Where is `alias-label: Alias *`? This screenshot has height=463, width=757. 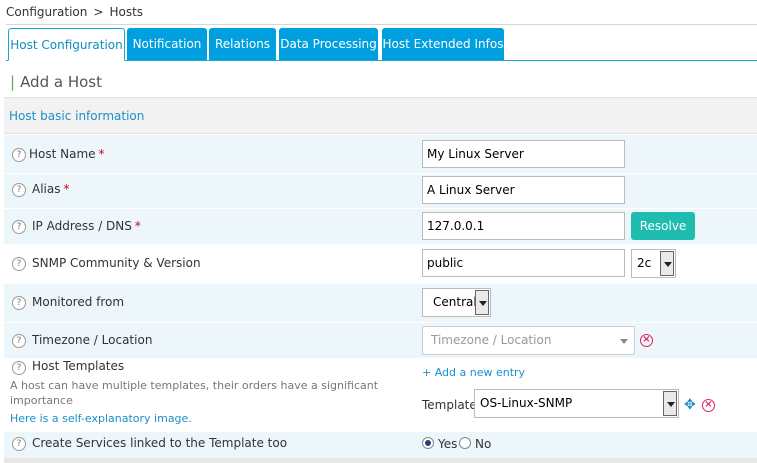
alias-label: Alias * is located at coordinates (51, 189).